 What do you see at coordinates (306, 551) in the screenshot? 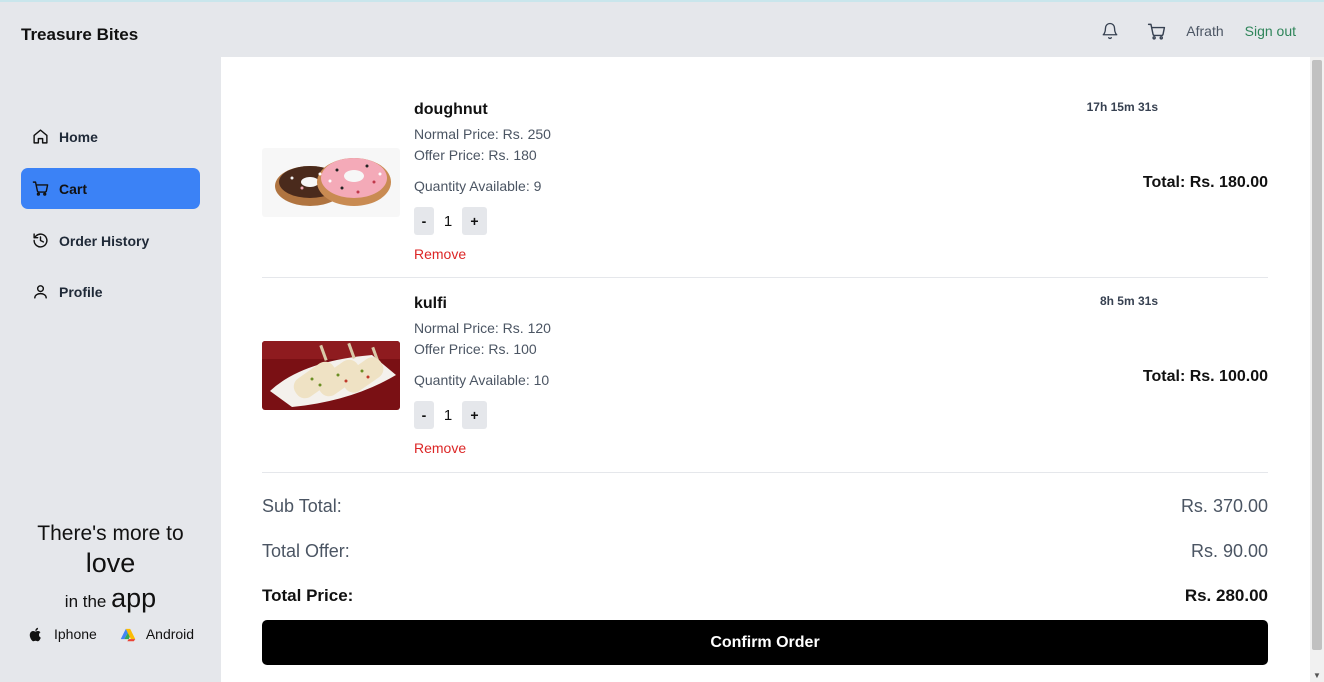
I see `total-offer-label: Total Offer:` at bounding box center [306, 551].